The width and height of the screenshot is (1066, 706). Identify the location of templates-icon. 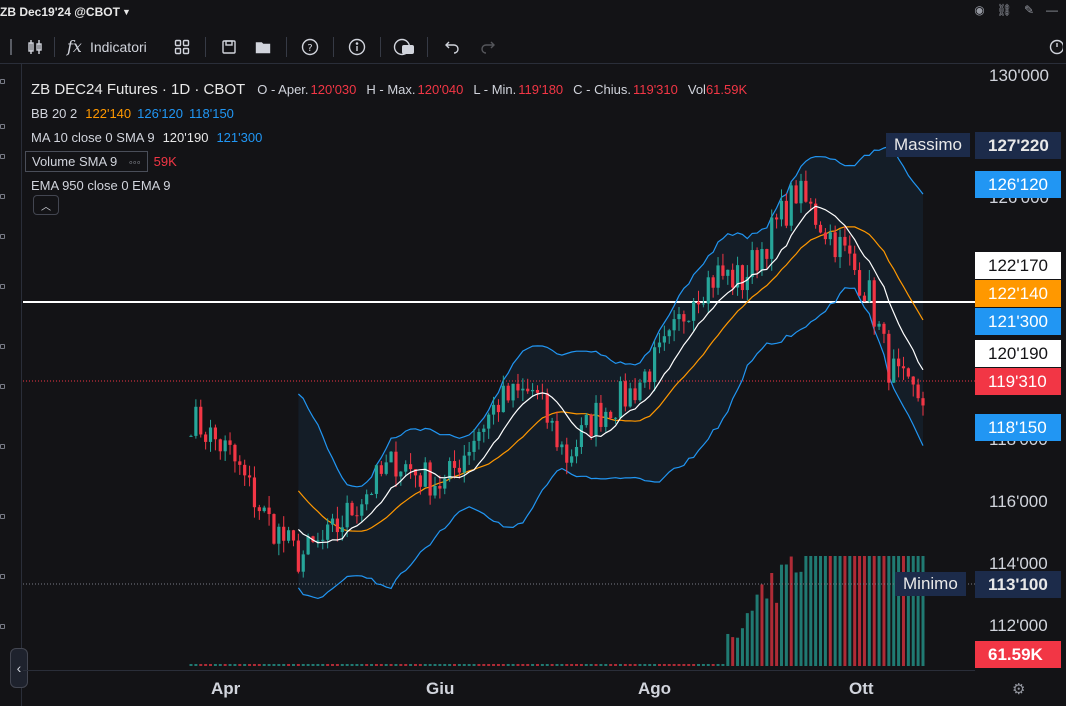
(182, 47).